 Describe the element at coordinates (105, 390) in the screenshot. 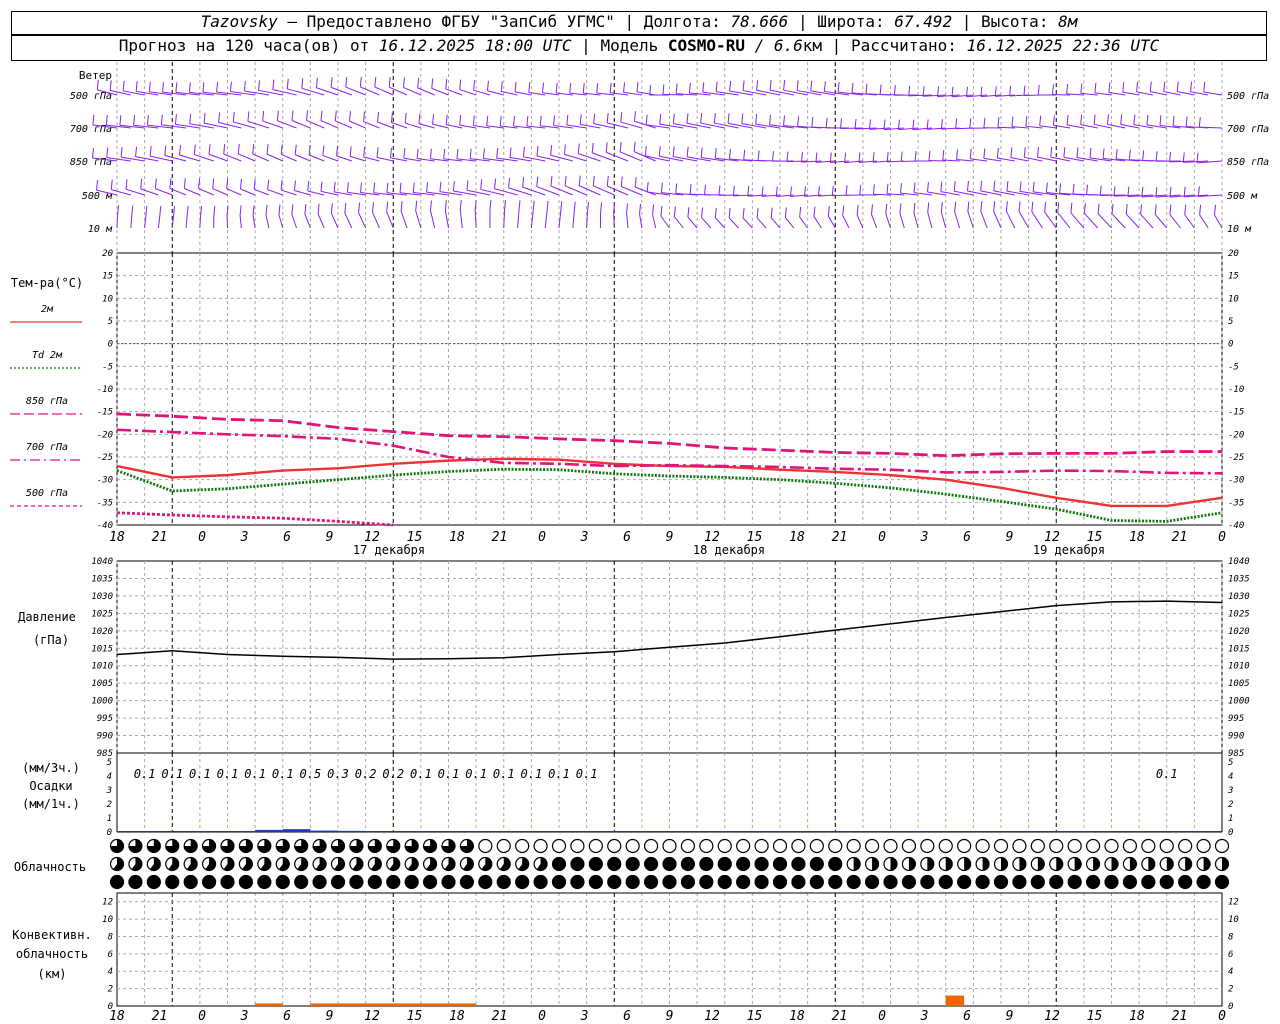

I see `temp-tick-left: -10` at that location.